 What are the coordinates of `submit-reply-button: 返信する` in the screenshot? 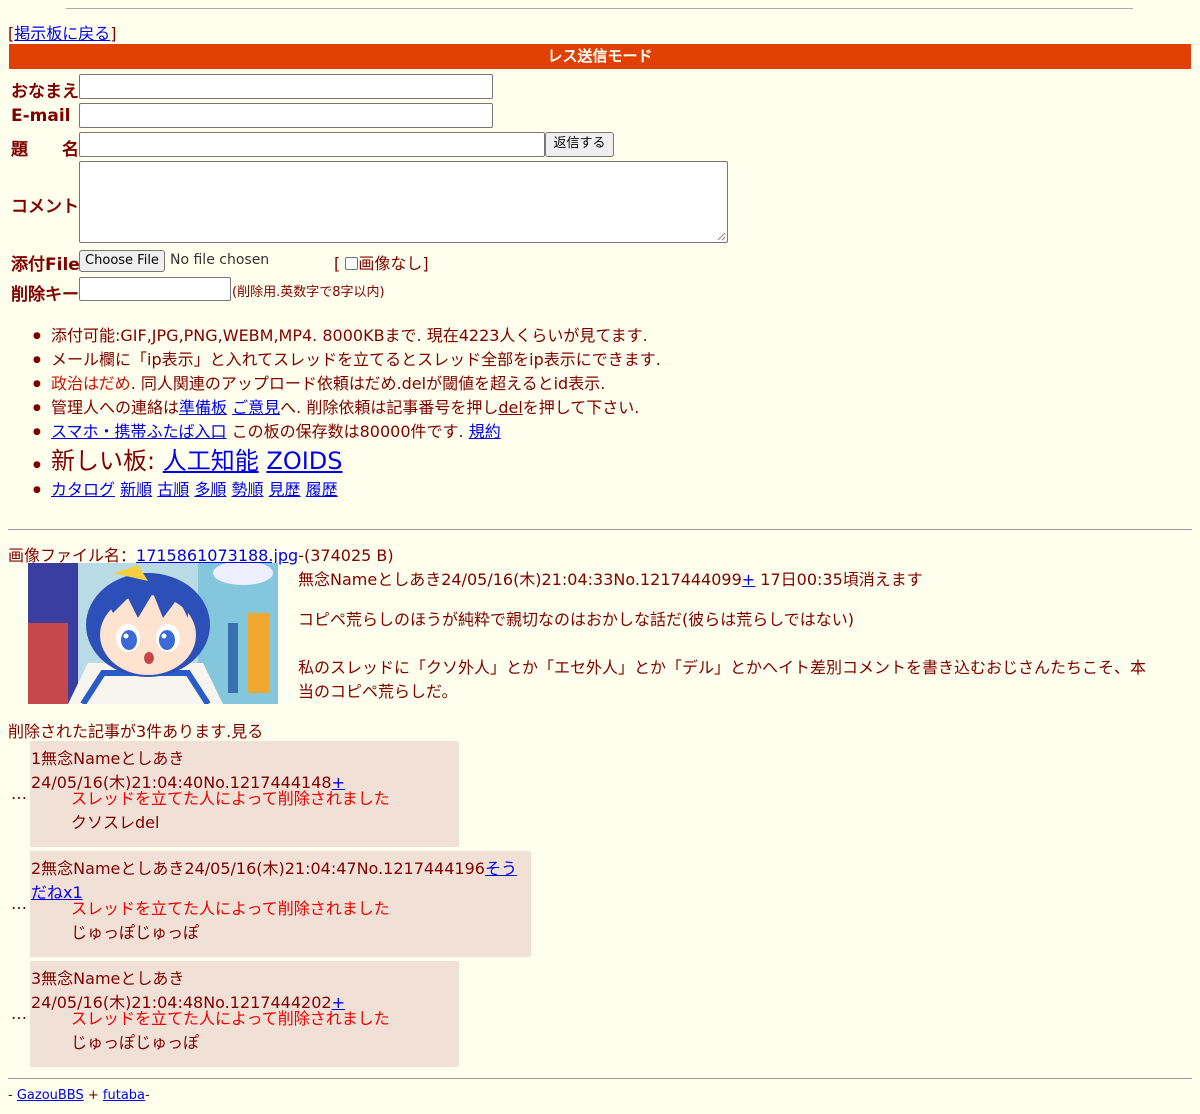 It's located at (579, 144).